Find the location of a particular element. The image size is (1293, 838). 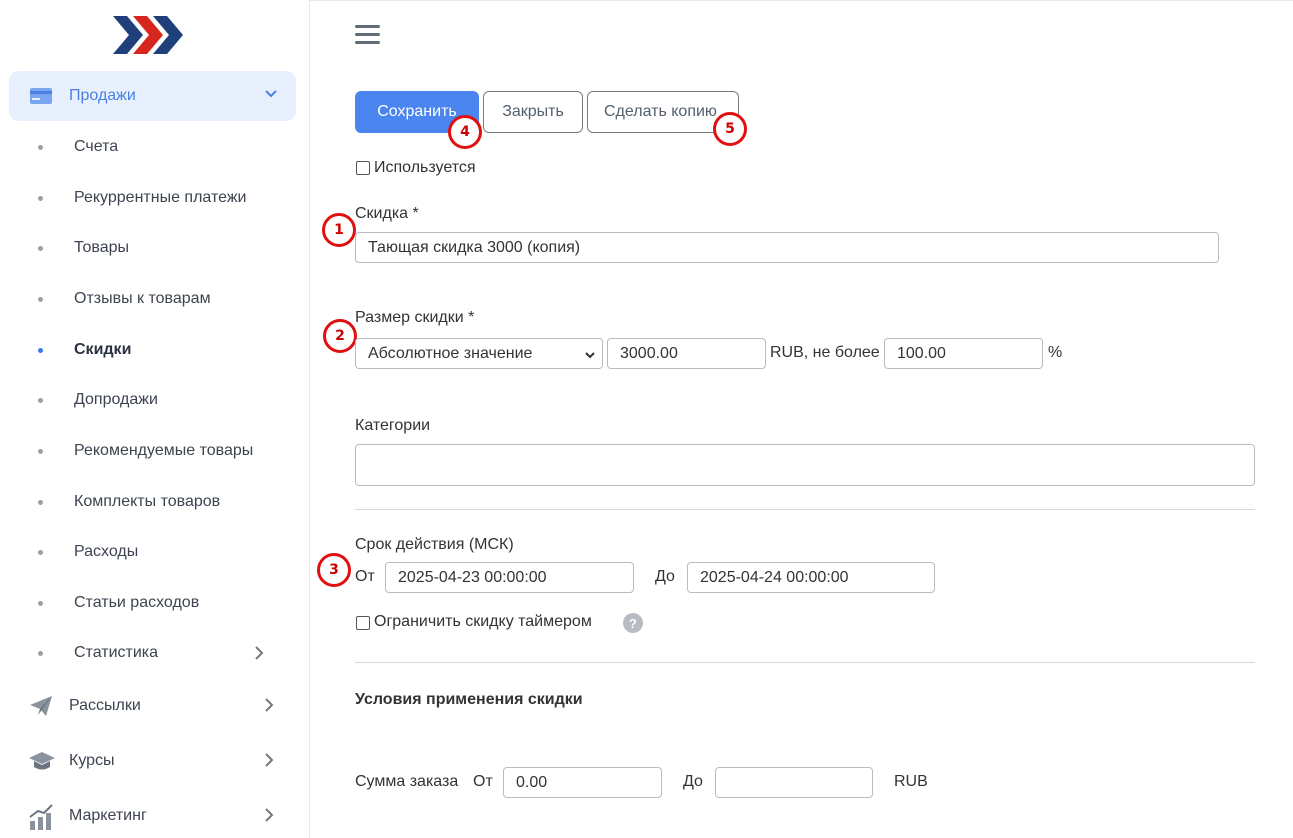

sidebar-subitem-expense-items: Статьи расходов is located at coordinates (150, 604).